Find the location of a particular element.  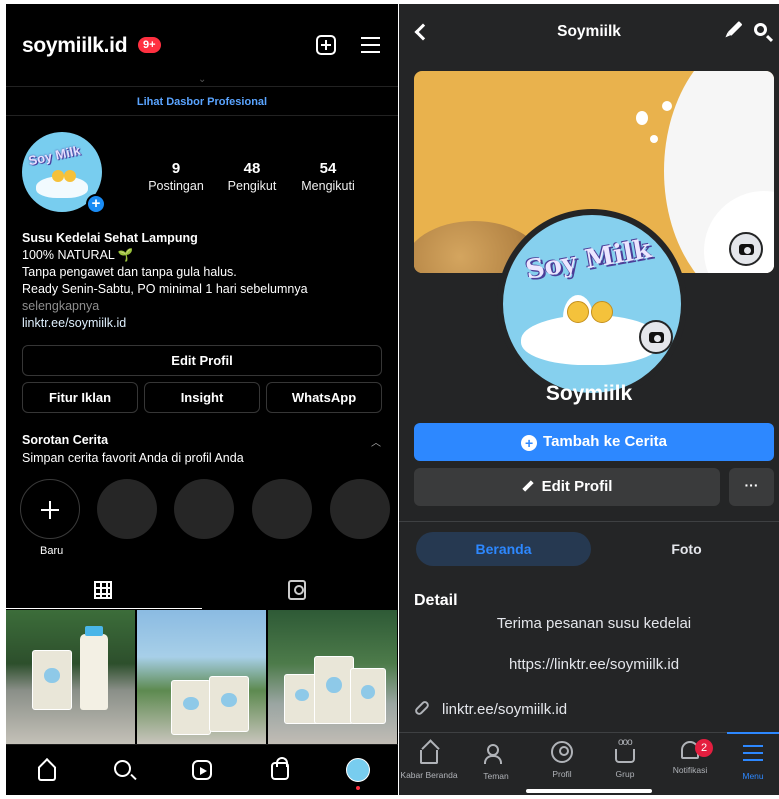

facebook-top-bar: Soymiilk is located at coordinates (589, 34).